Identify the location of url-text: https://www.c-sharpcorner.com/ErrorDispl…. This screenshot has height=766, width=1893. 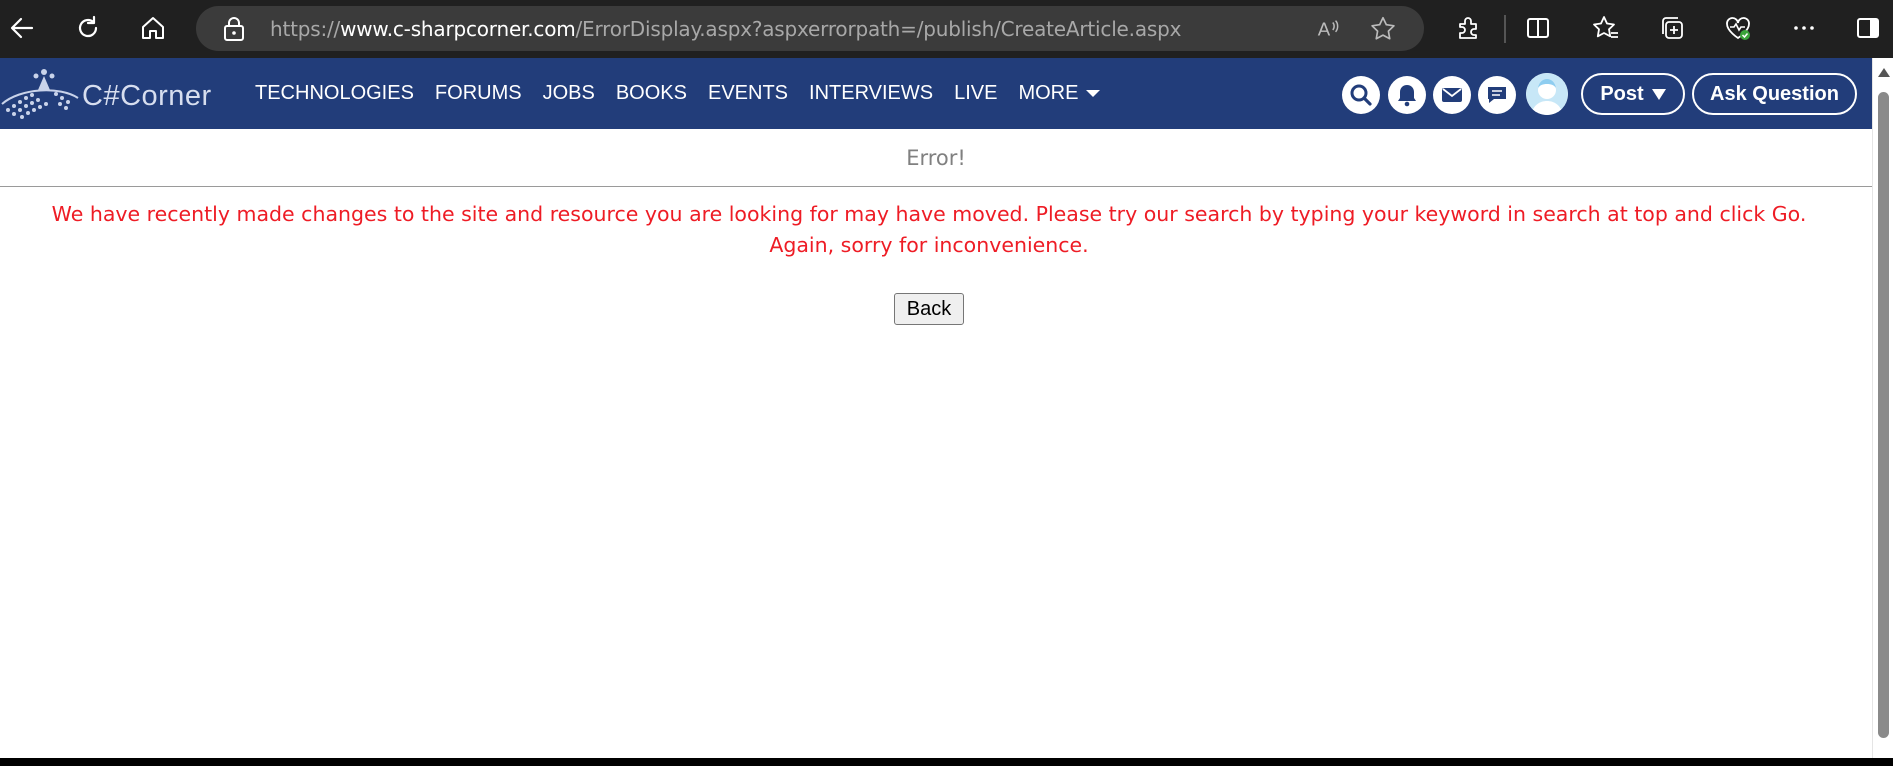
(725, 29).